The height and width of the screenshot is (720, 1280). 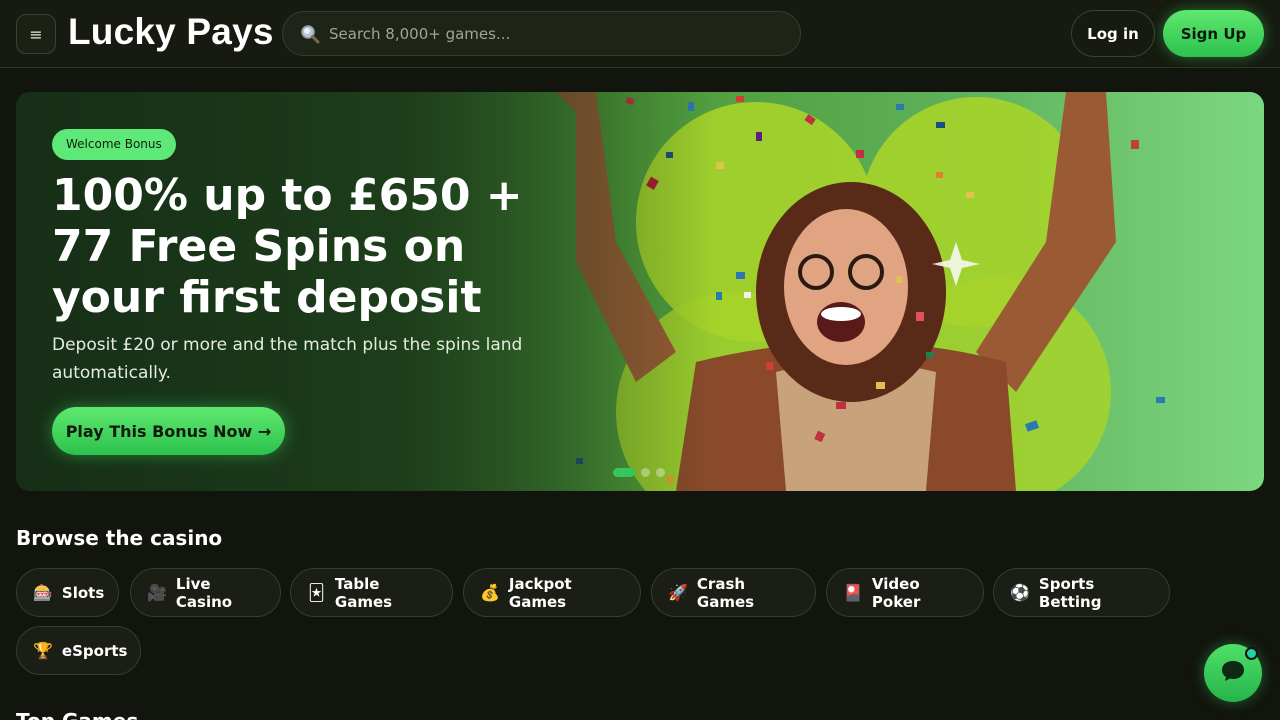 What do you see at coordinates (1113, 33) in the screenshot?
I see `login-button: Log in` at bounding box center [1113, 33].